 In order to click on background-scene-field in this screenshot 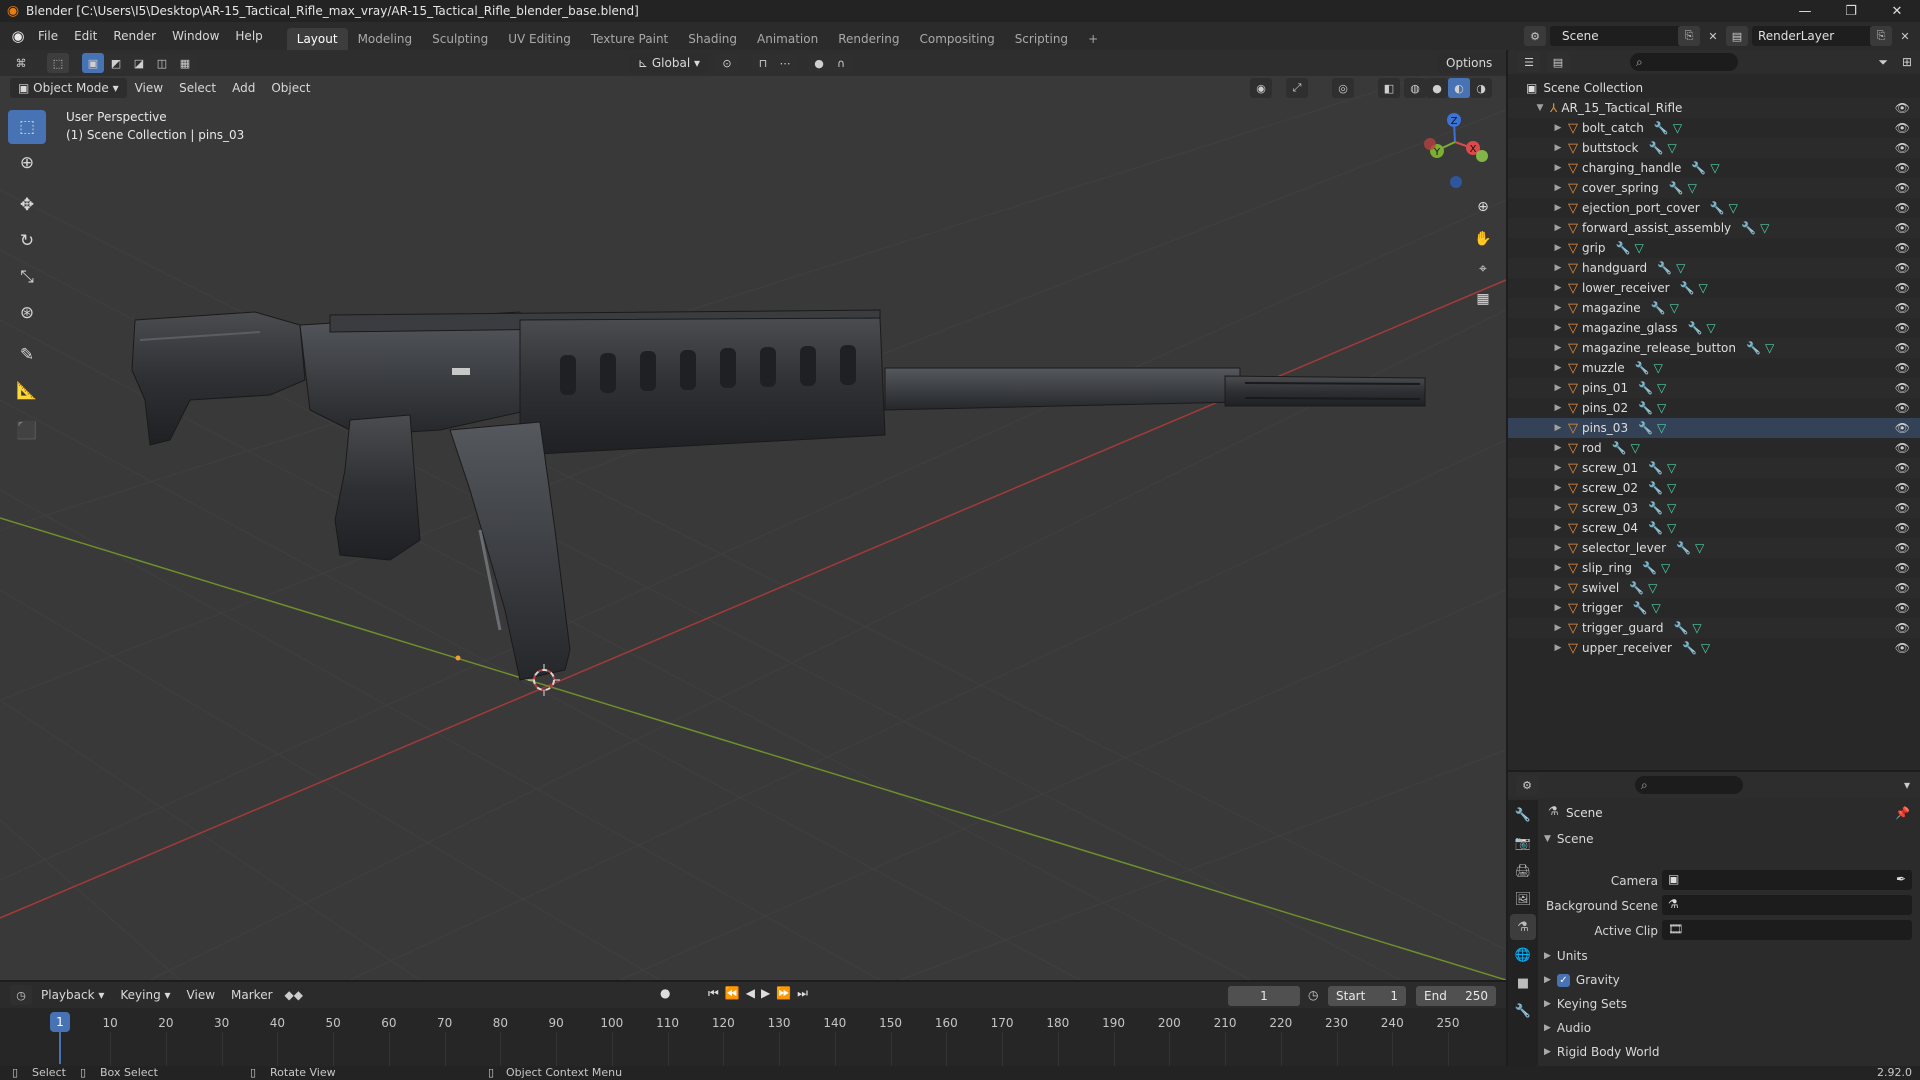, I will do `click(1787, 905)`.